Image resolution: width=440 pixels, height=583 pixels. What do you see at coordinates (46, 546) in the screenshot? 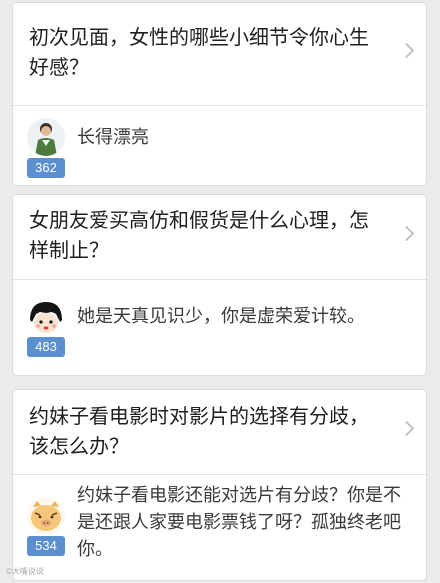
I see `vote-count-badge: 534` at bounding box center [46, 546].